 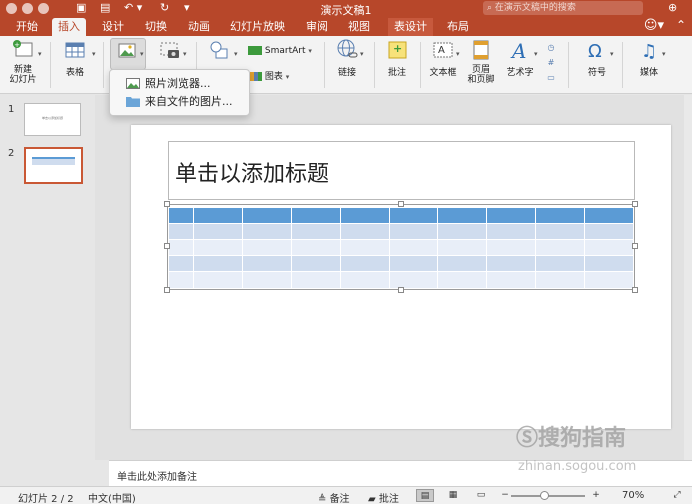 I want to click on feedback-smiley-icon: ☺▾, so click(x=654, y=25).